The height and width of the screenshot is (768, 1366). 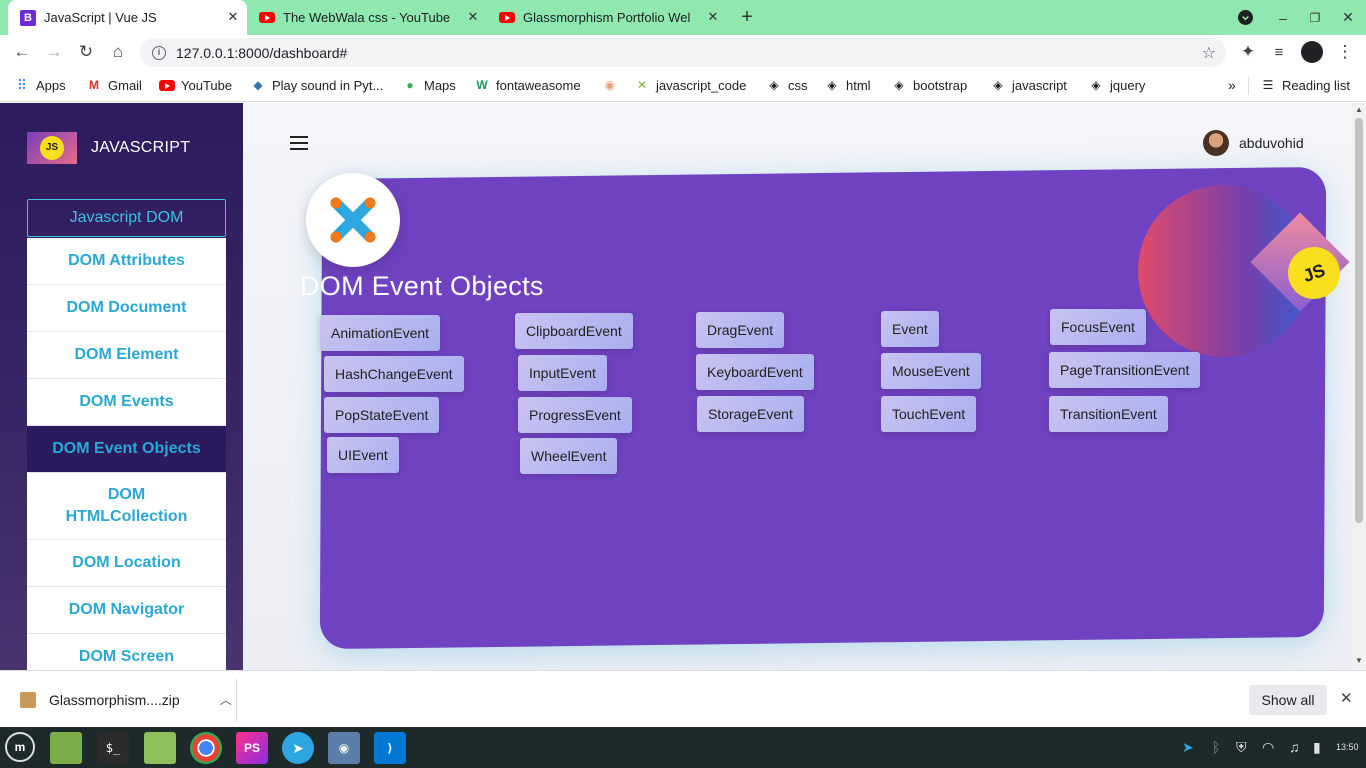 I want to click on phpstorm-icon: PS, so click(x=252, y=748).